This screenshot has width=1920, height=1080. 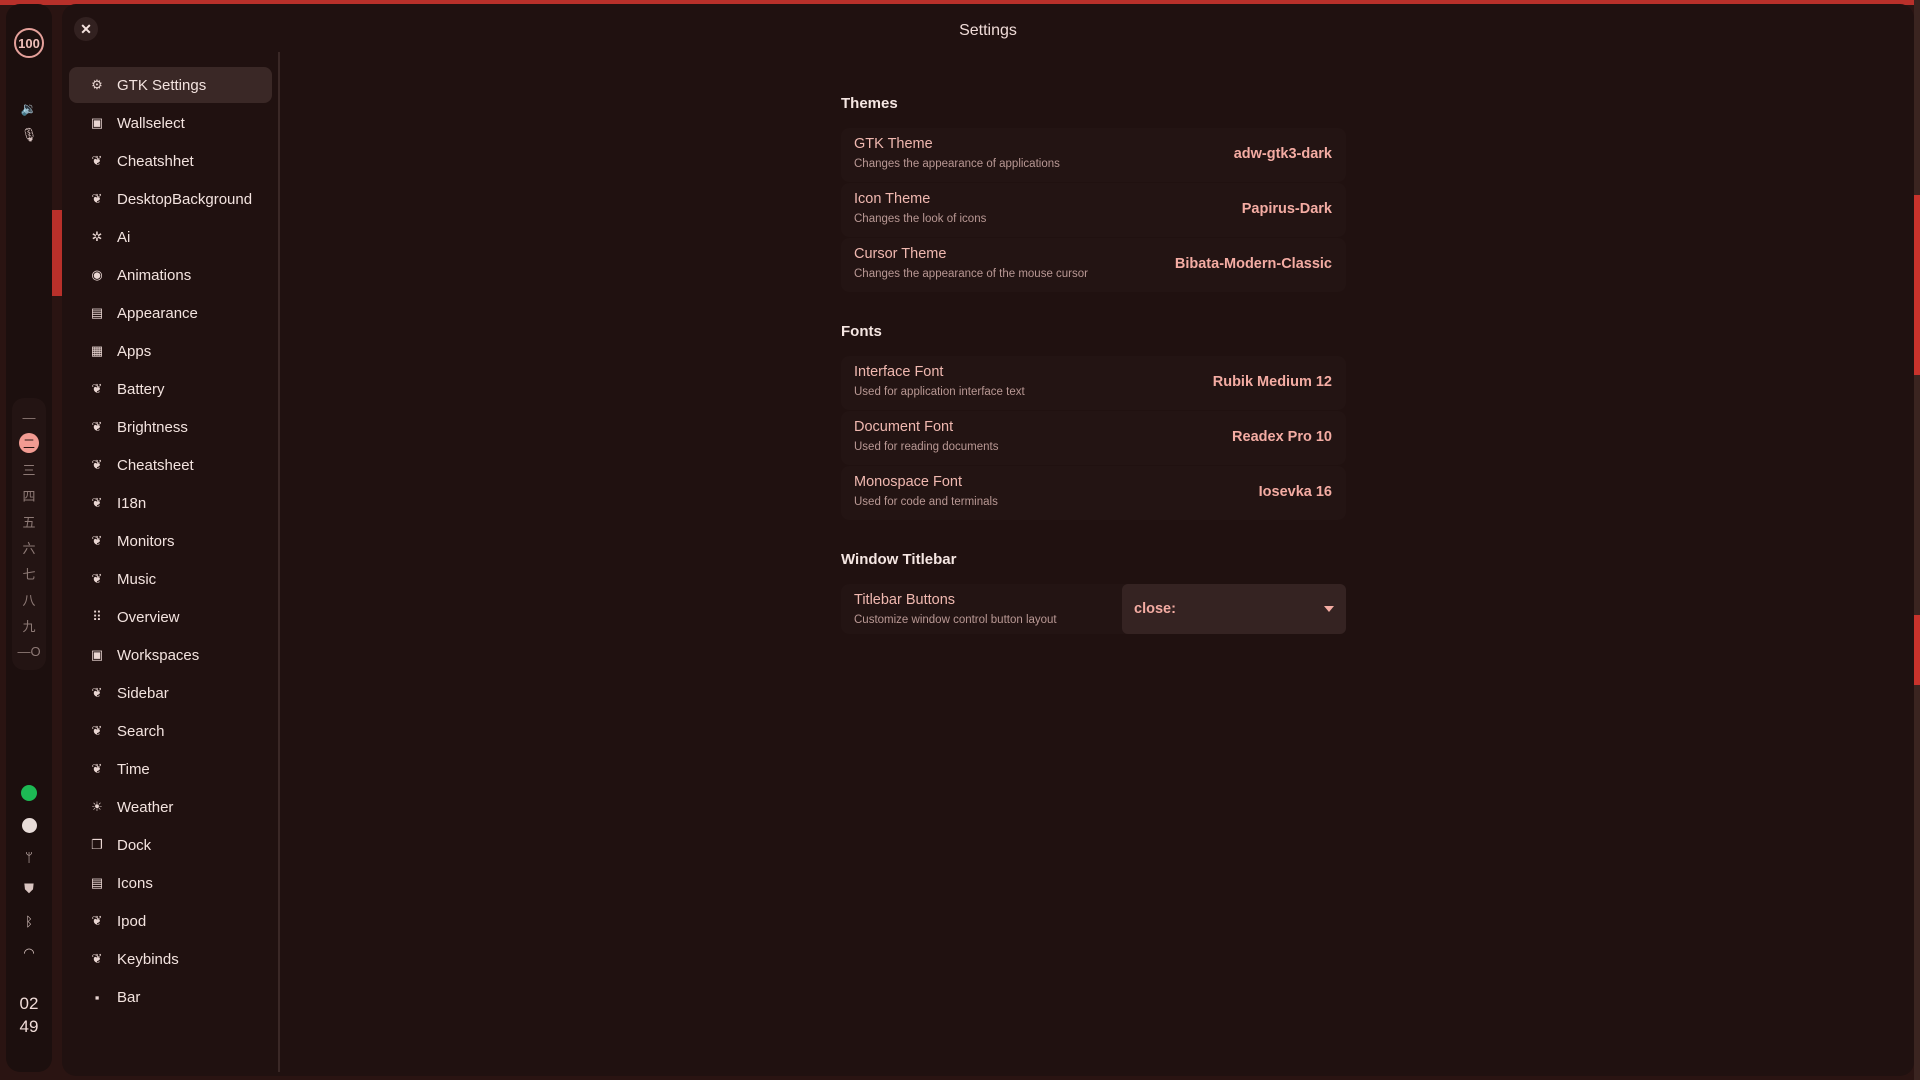 I want to click on battery-badge: 100, so click(x=29, y=43).